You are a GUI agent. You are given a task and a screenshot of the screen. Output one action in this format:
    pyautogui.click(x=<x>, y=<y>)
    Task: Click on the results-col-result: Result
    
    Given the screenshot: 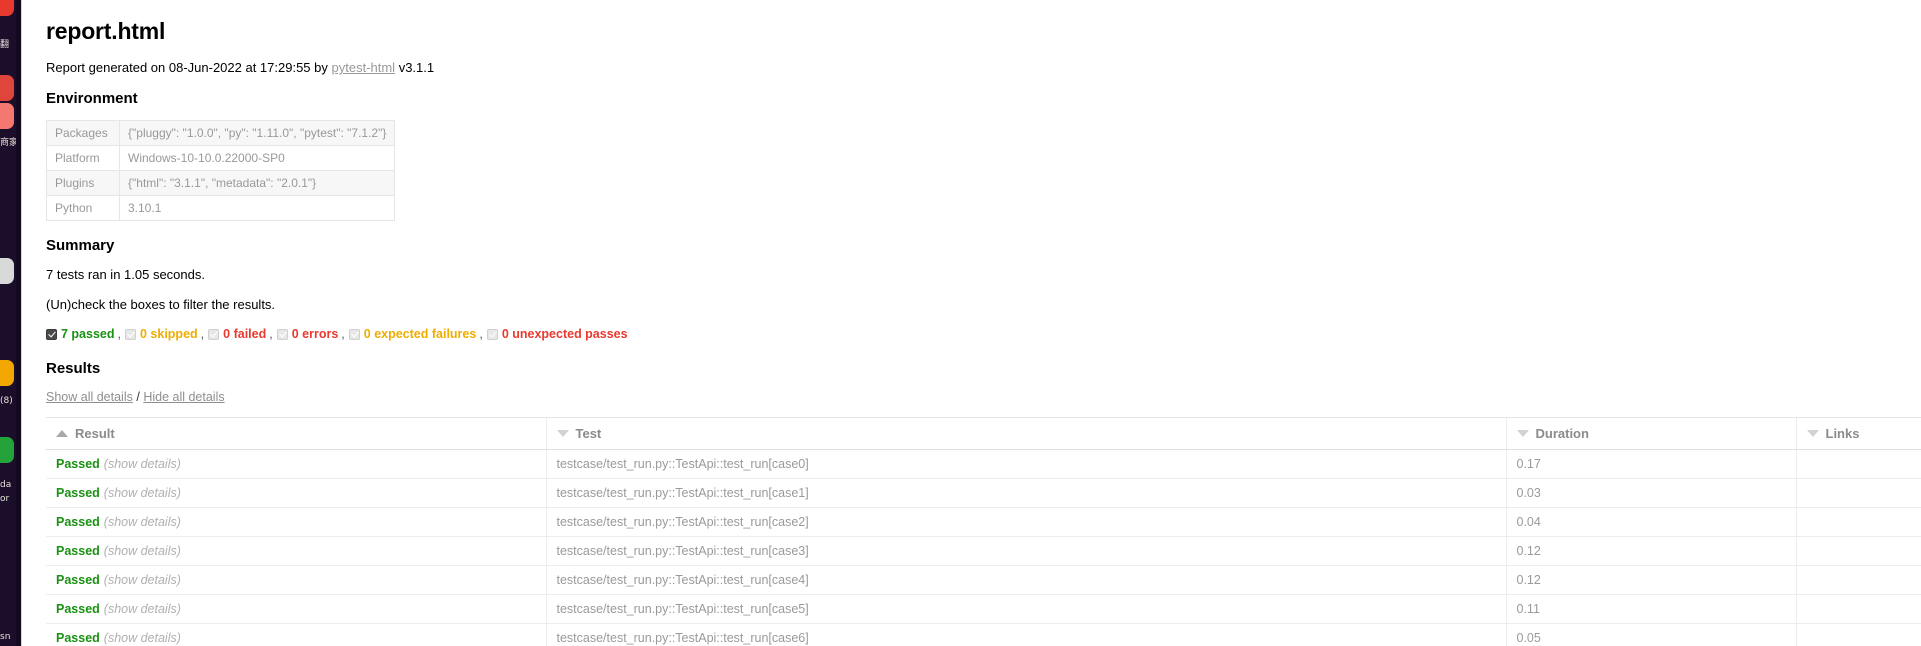 What is the action you would take?
    pyautogui.click(x=296, y=433)
    